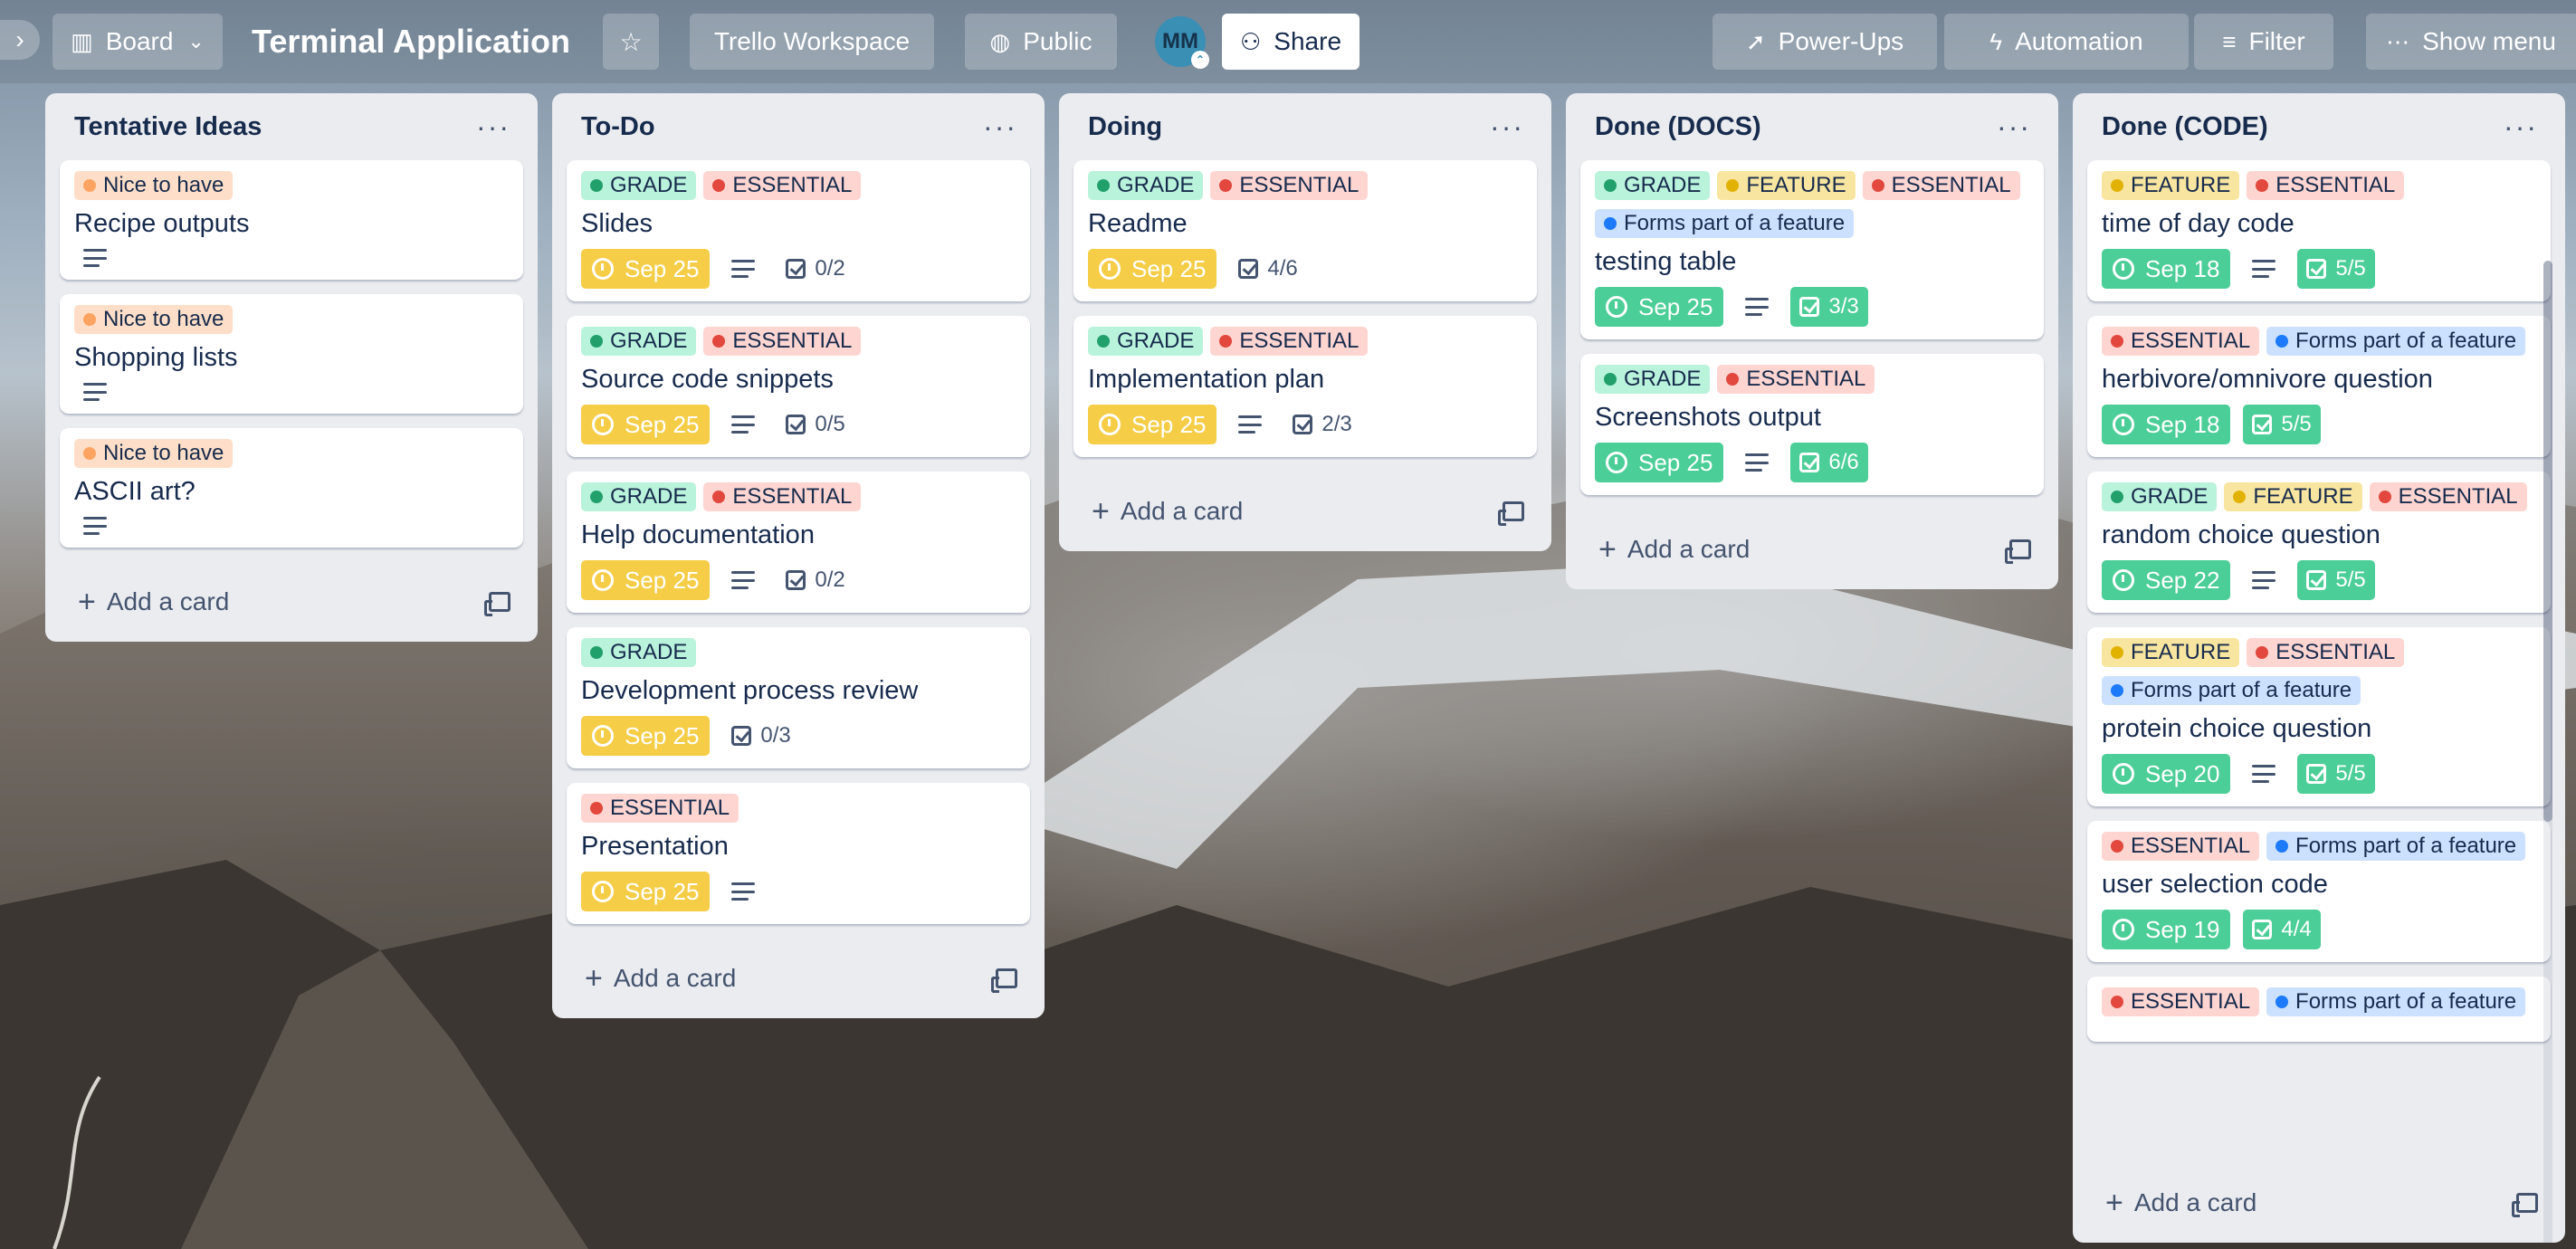 This screenshot has width=2576, height=1249. Describe the element at coordinates (798, 697) in the screenshot. I see `card: GRADE Development process review Sep 25 0/3` at that location.